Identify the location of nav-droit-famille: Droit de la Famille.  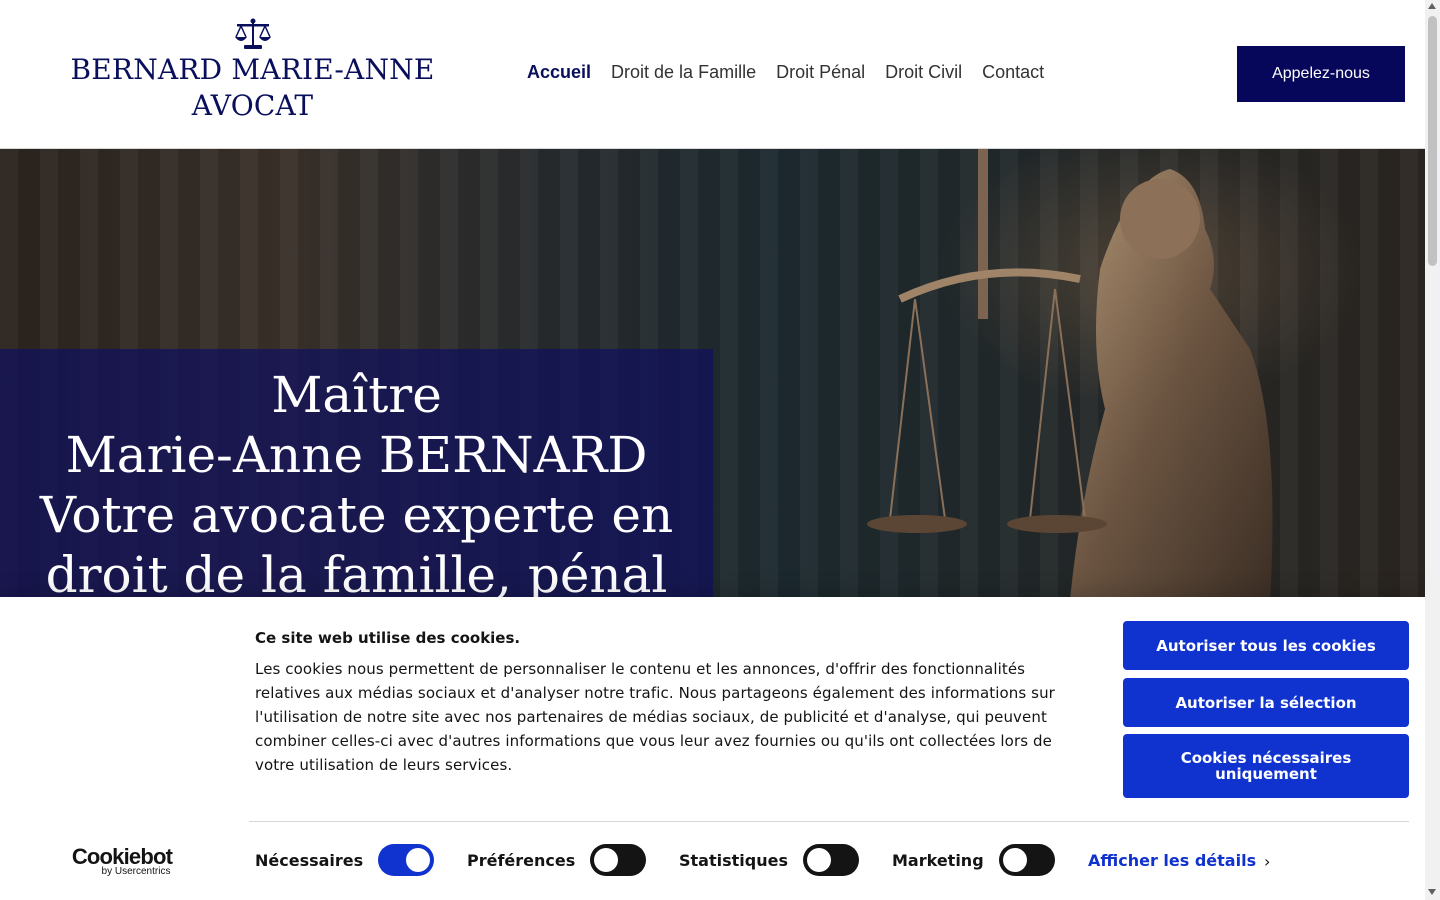
(683, 72).